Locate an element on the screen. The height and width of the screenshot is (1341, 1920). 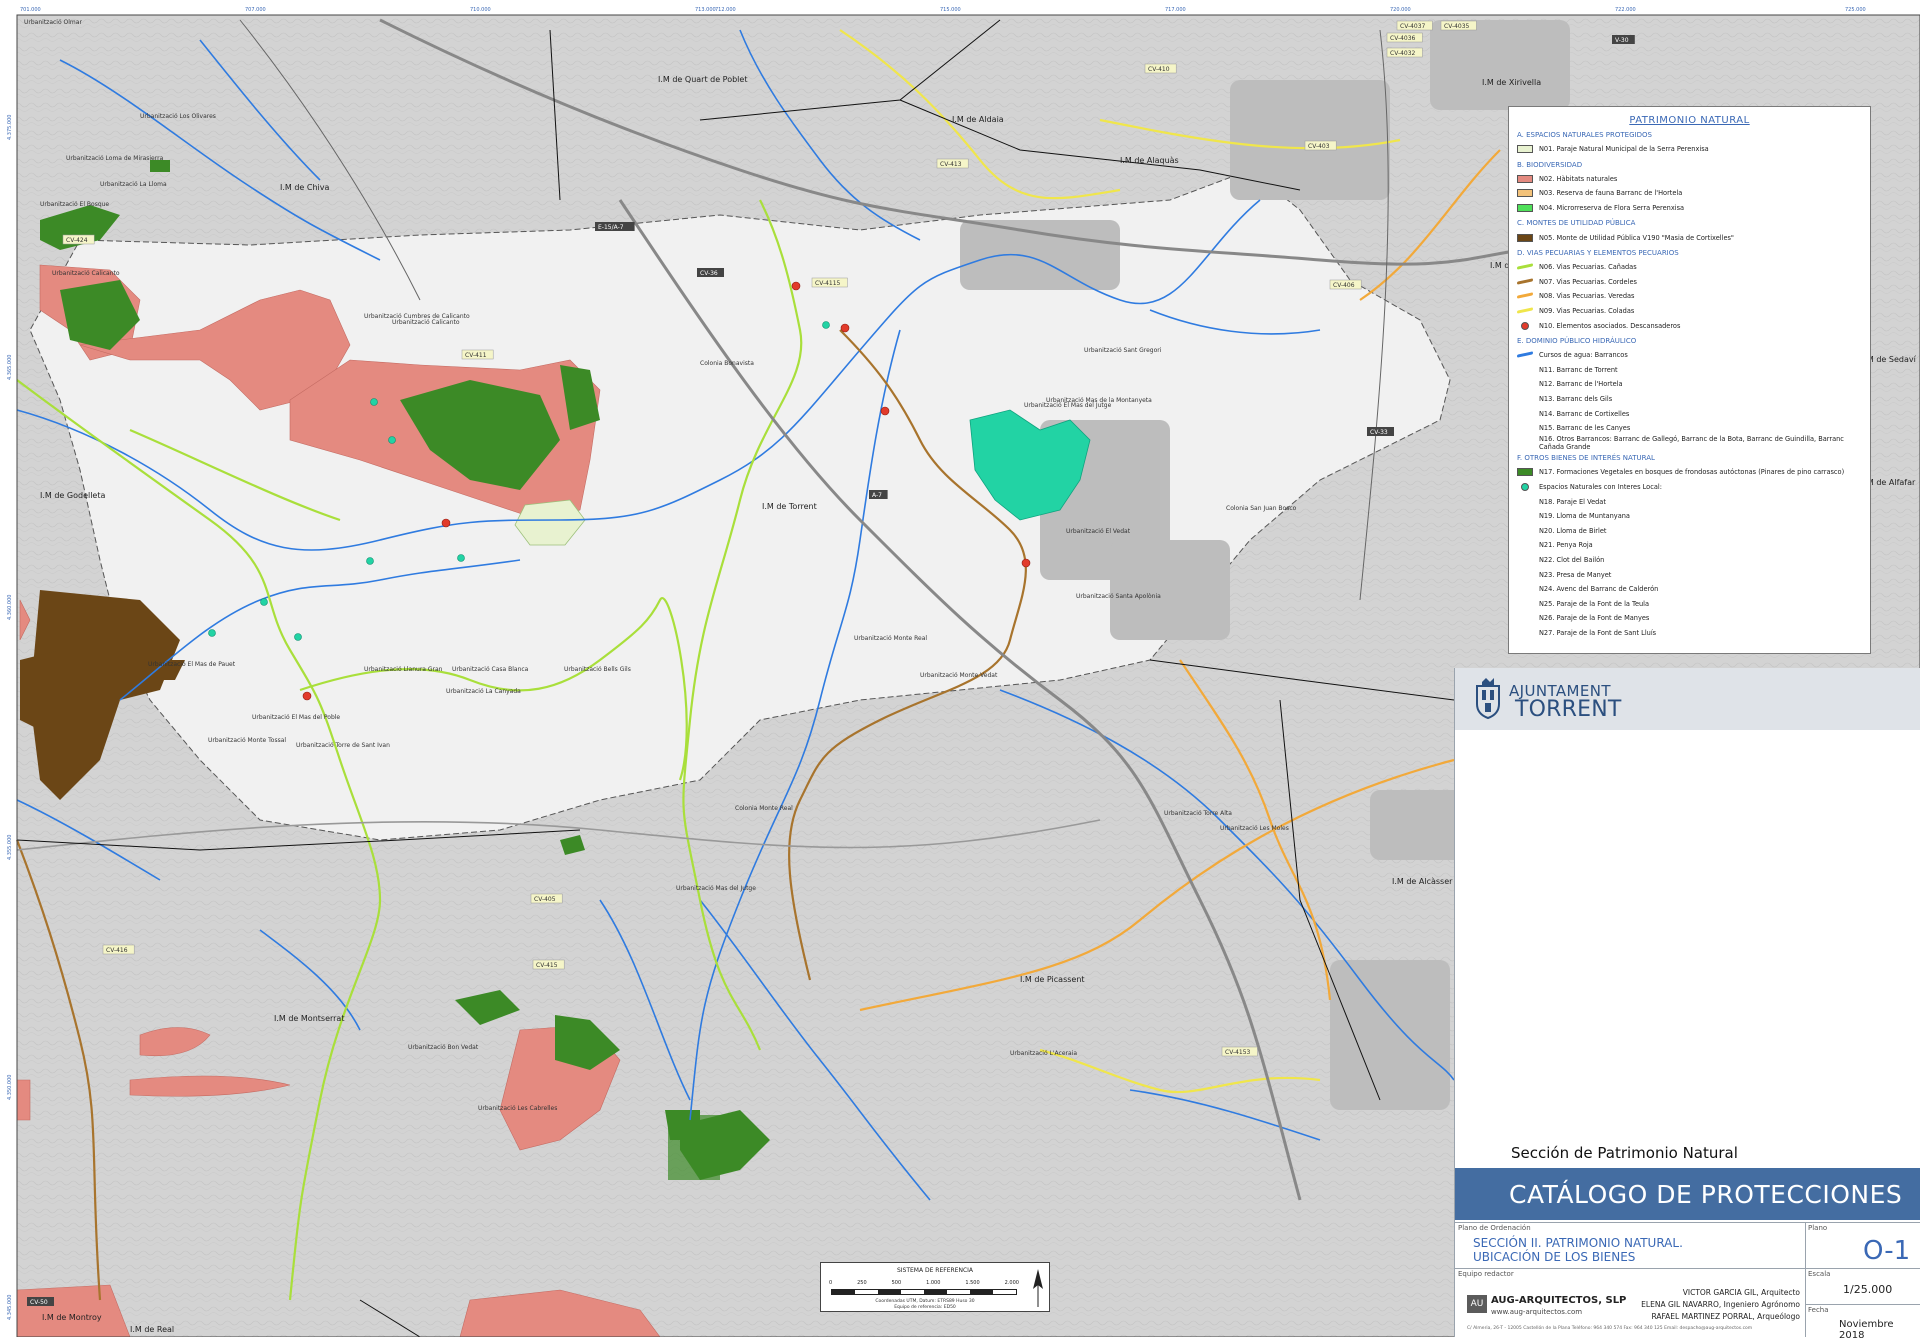
firm-website: www.aug-arquitectos.com is located at coordinates (1537, 1312).